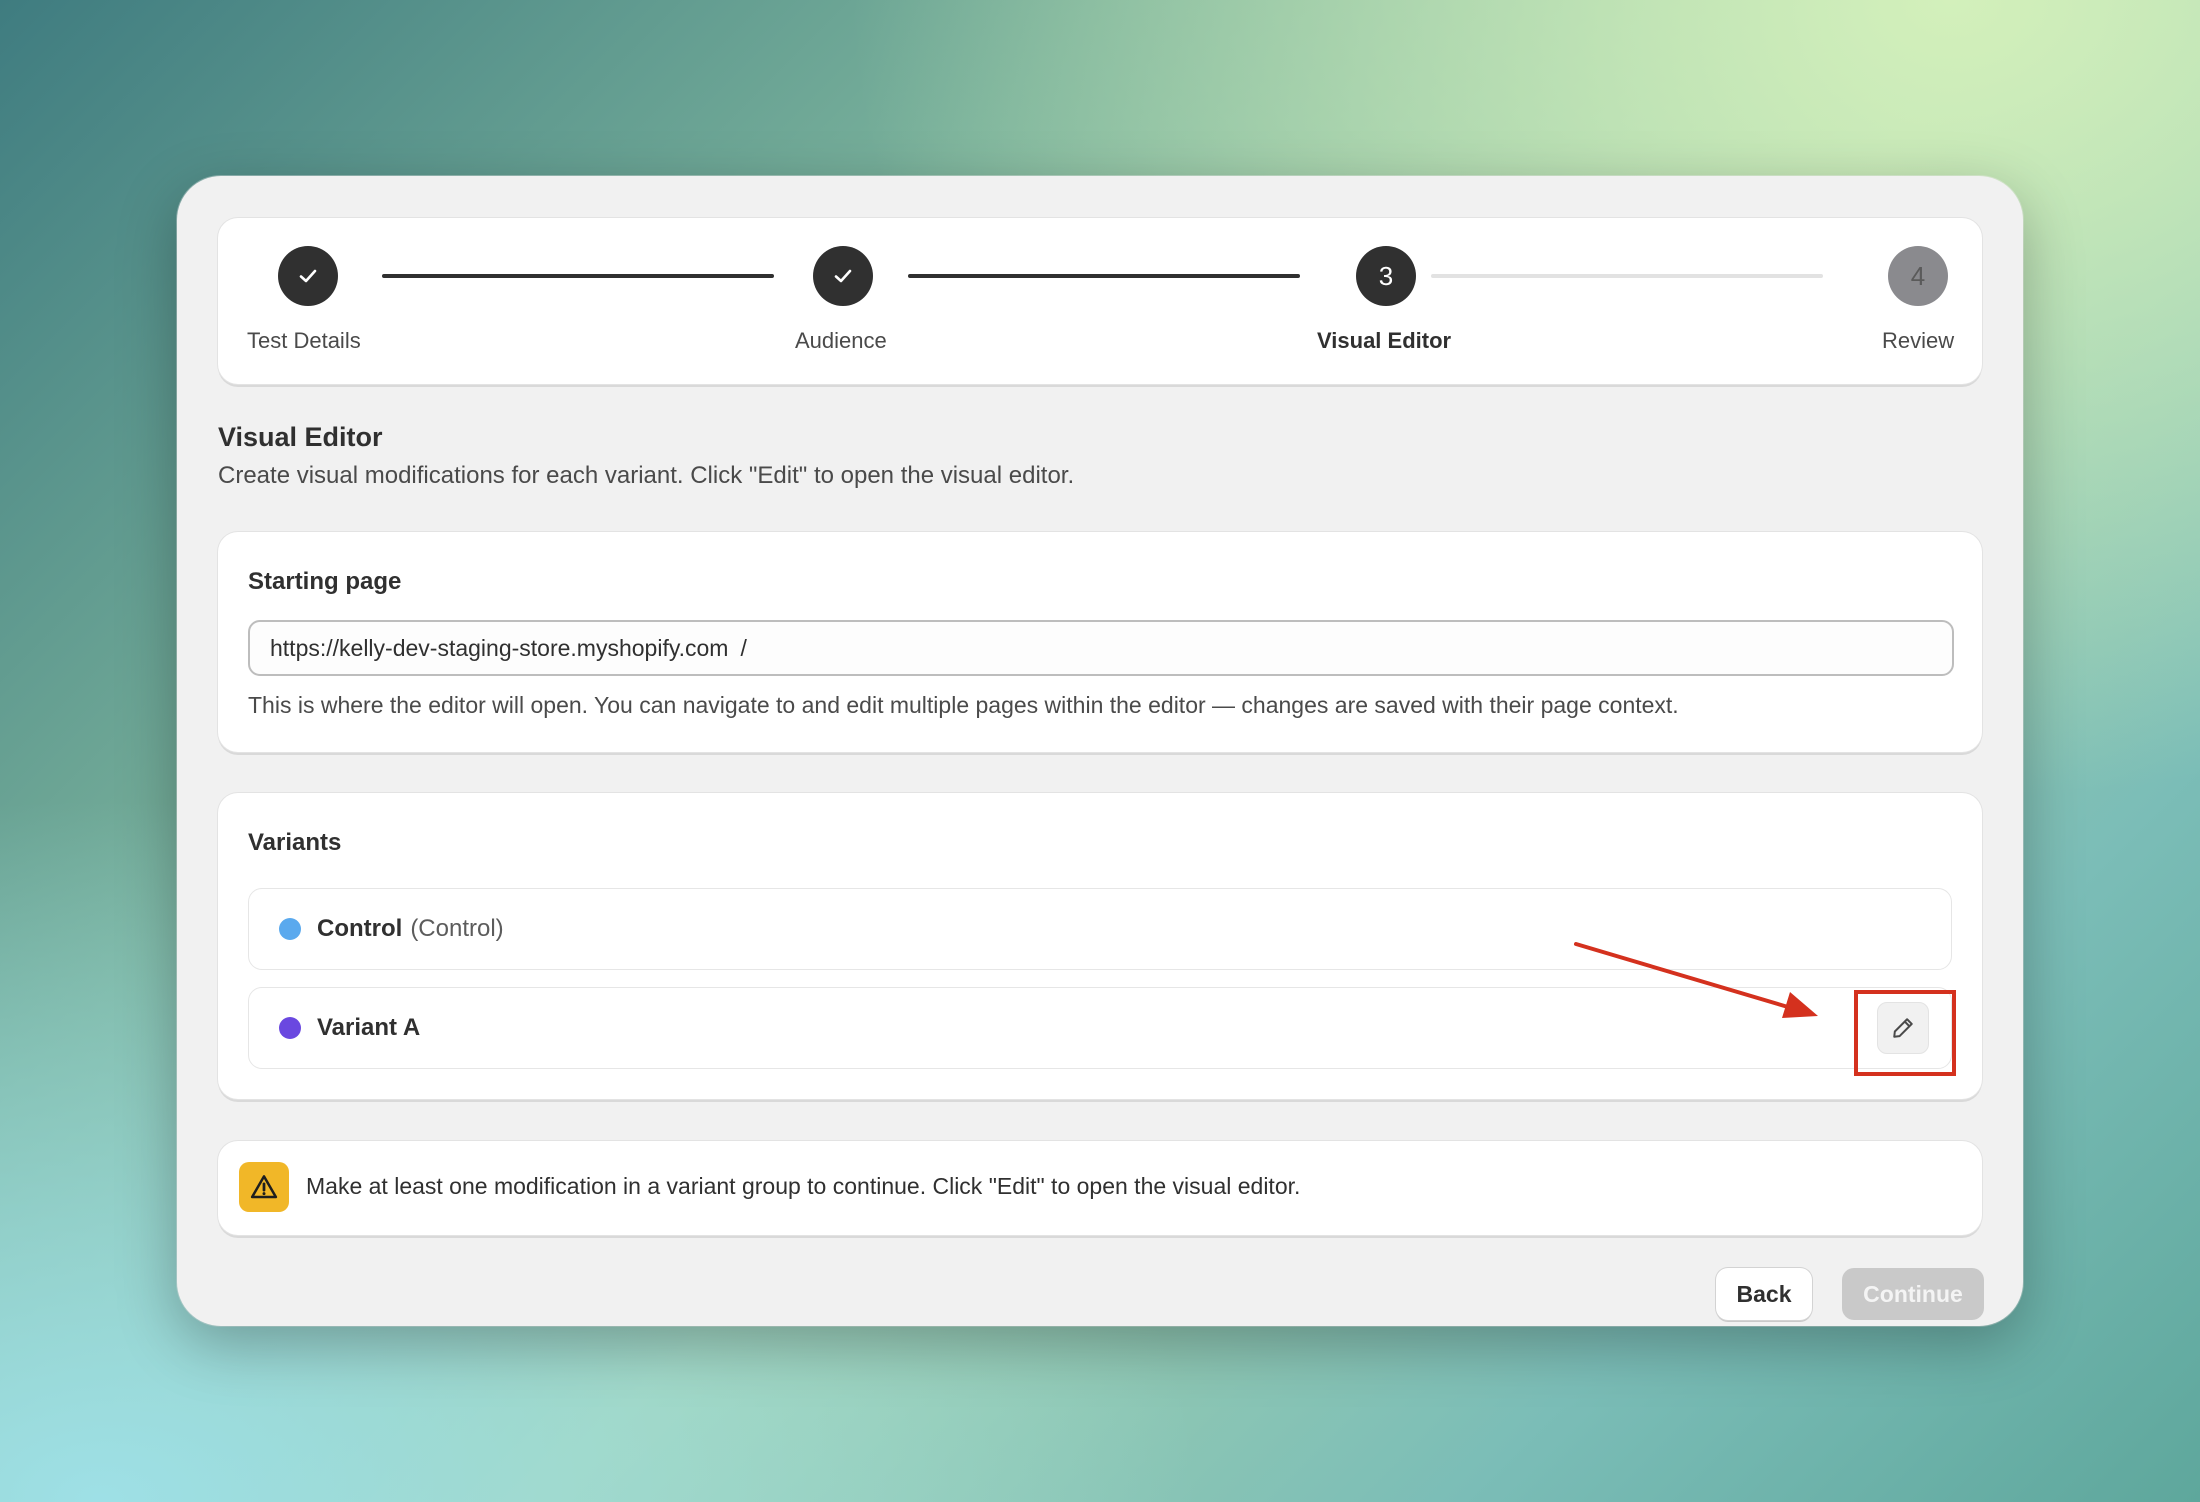 The image size is (2200, 1502). Describe the element at coordinates (1918, 276) in the screenshot. I see `step-4-number: 4` at that location.